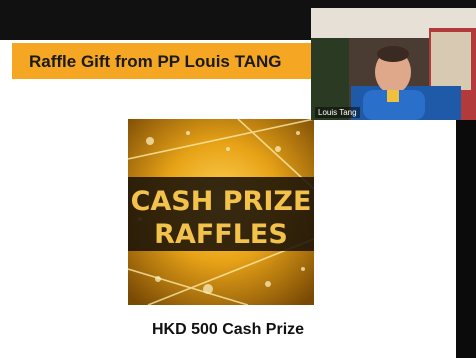  I want to click on screen-edge, so click(466, 239).